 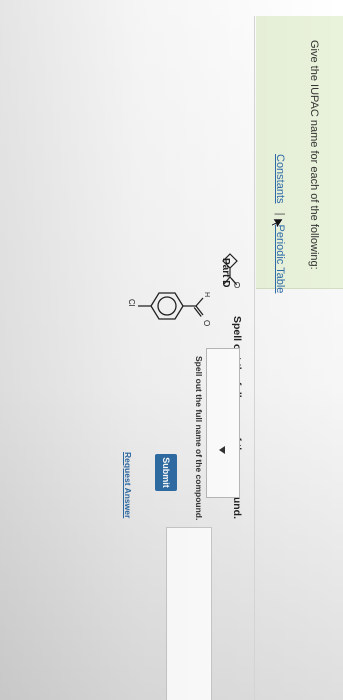 I want to click on section-divider, so click(x=254, y=358).